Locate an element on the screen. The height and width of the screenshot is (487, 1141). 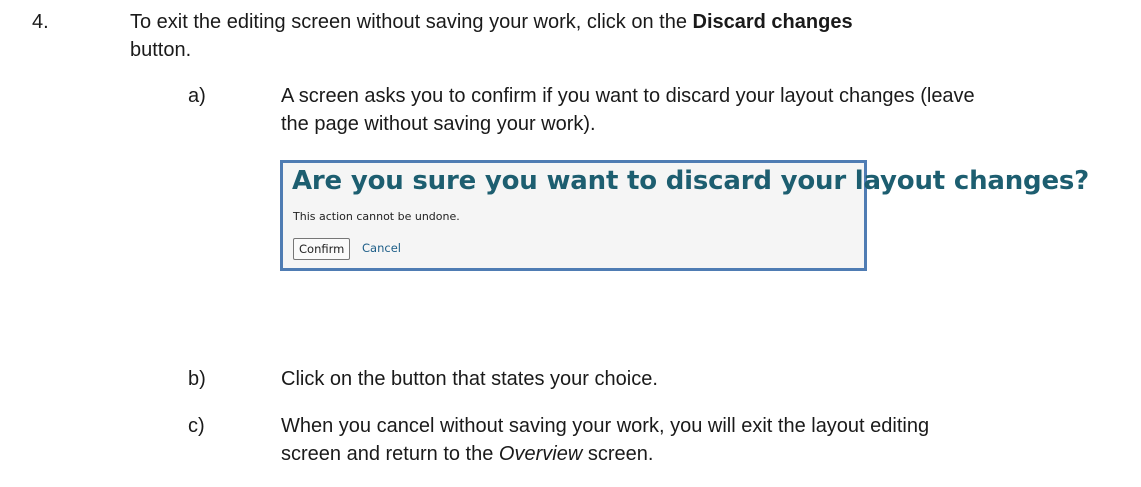
cancel-link: Cancel is located at coordinates (381, 248).